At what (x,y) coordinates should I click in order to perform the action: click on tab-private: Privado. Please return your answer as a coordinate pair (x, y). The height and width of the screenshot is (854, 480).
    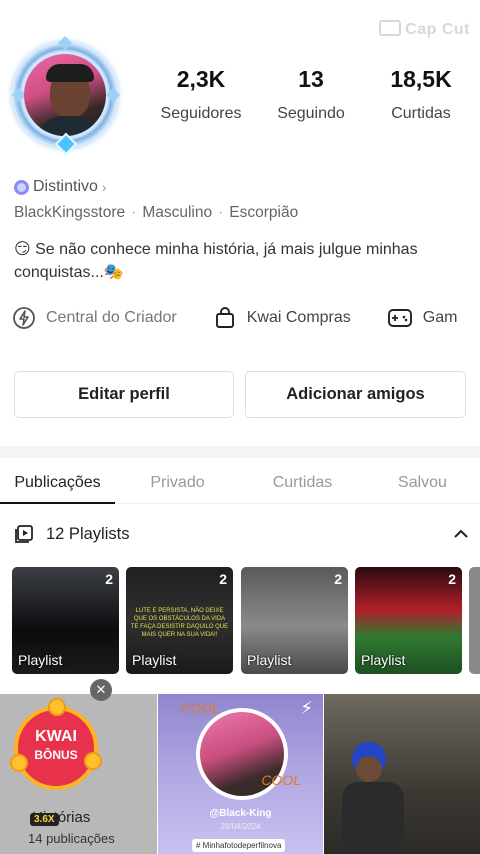
    Looking at the image, I should click on (177, 480).